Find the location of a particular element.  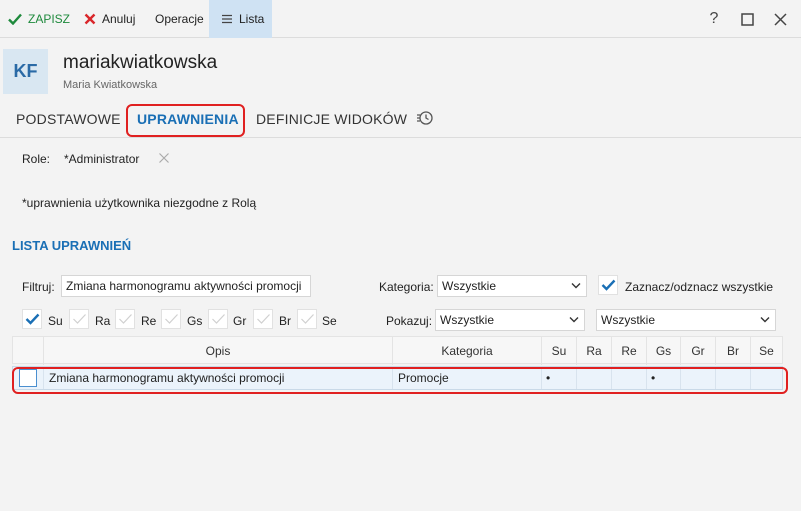

section-title: LISTA UPRAWNIEŃ is located at coordinates (72, 245).